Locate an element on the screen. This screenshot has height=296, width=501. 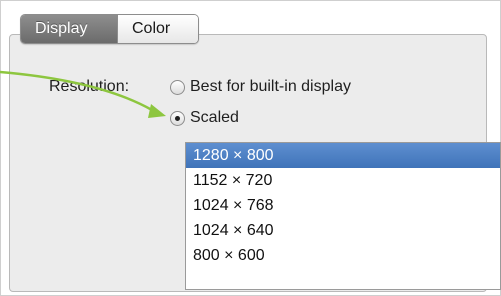
annotation-arrow-icon is located at coordinates (83, 94).